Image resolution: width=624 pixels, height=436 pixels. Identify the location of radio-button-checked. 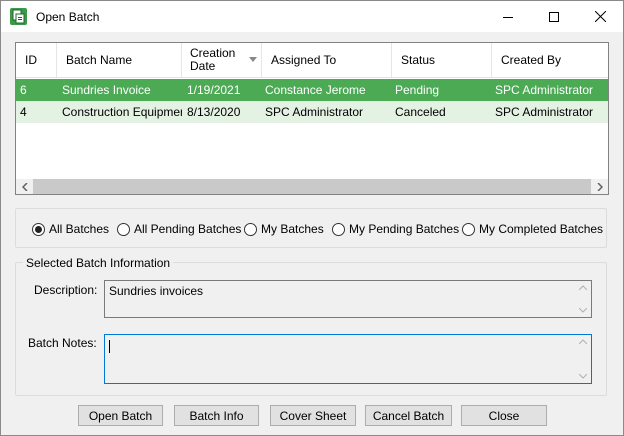
(38, 229).